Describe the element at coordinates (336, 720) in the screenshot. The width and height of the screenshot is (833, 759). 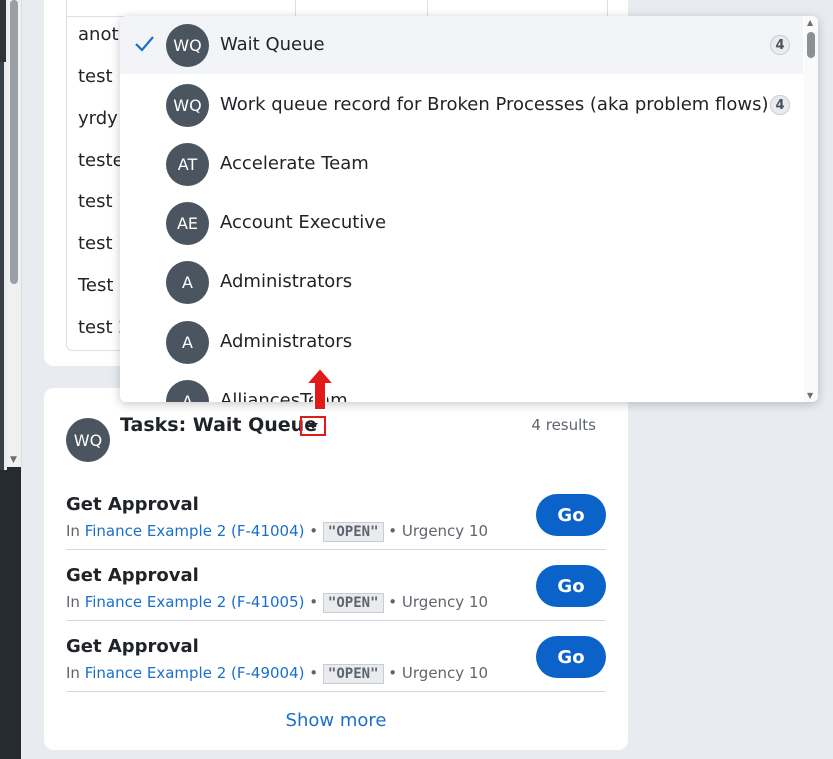
I see `show-more-link: Show more` at that location.